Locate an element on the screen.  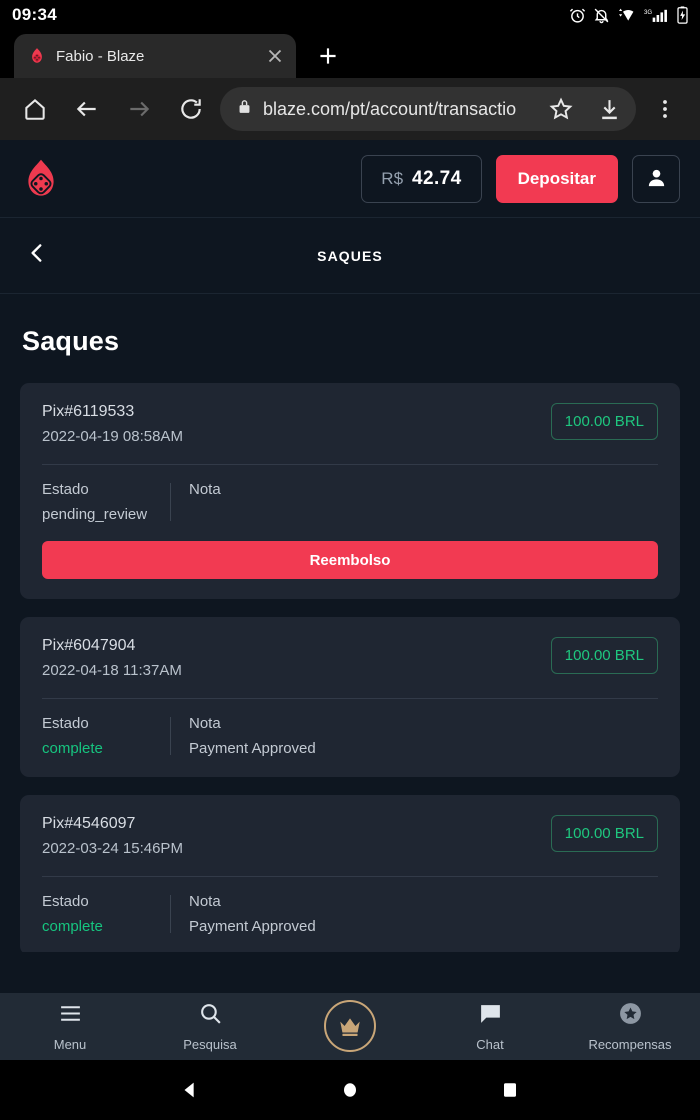
transaction-identity: Pix#6119533 2022-04-19 08:58AM is located at coordinates (112, 424).